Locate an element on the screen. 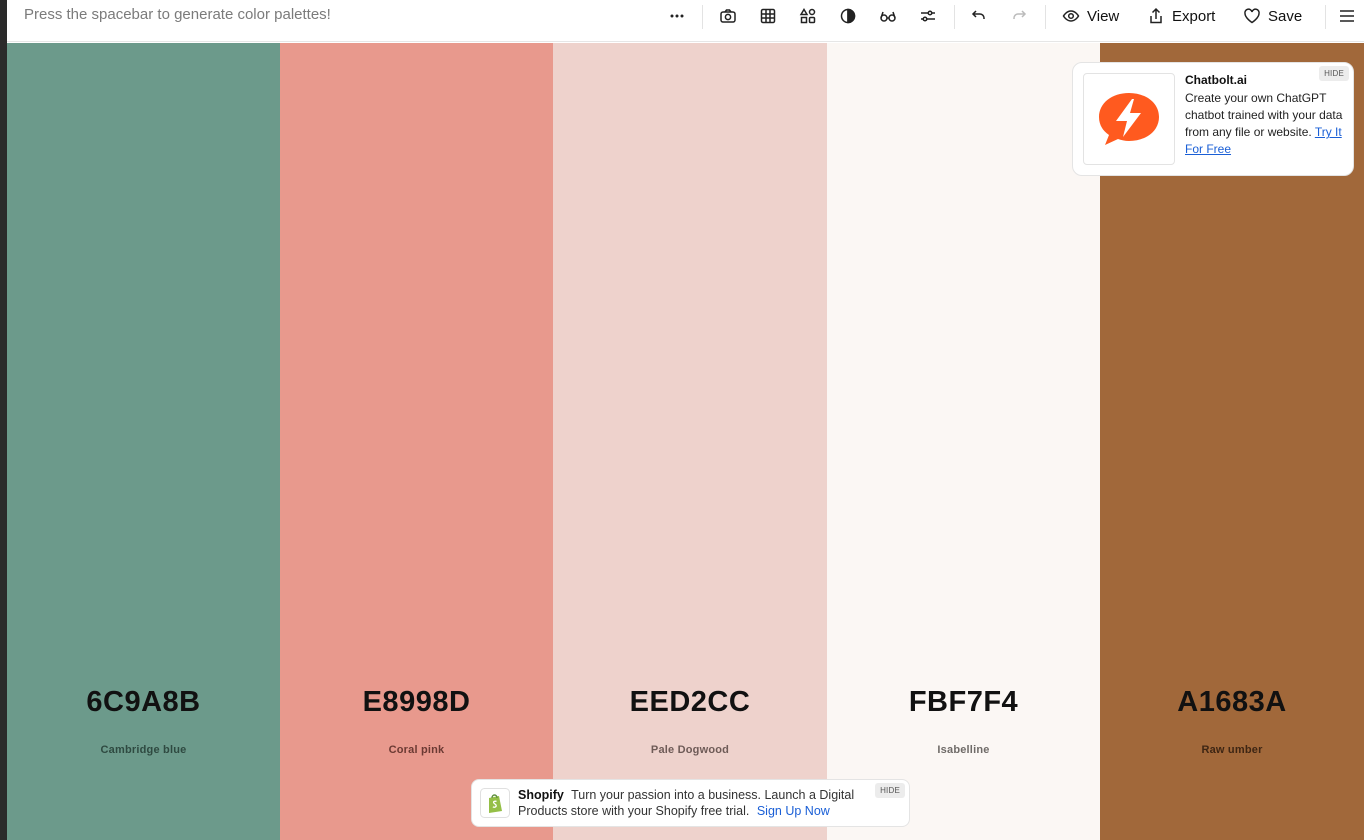 Image resolution: width=1364 pixels, height=840 pixels. save-button: Save is located at coordinates (1272, 16).